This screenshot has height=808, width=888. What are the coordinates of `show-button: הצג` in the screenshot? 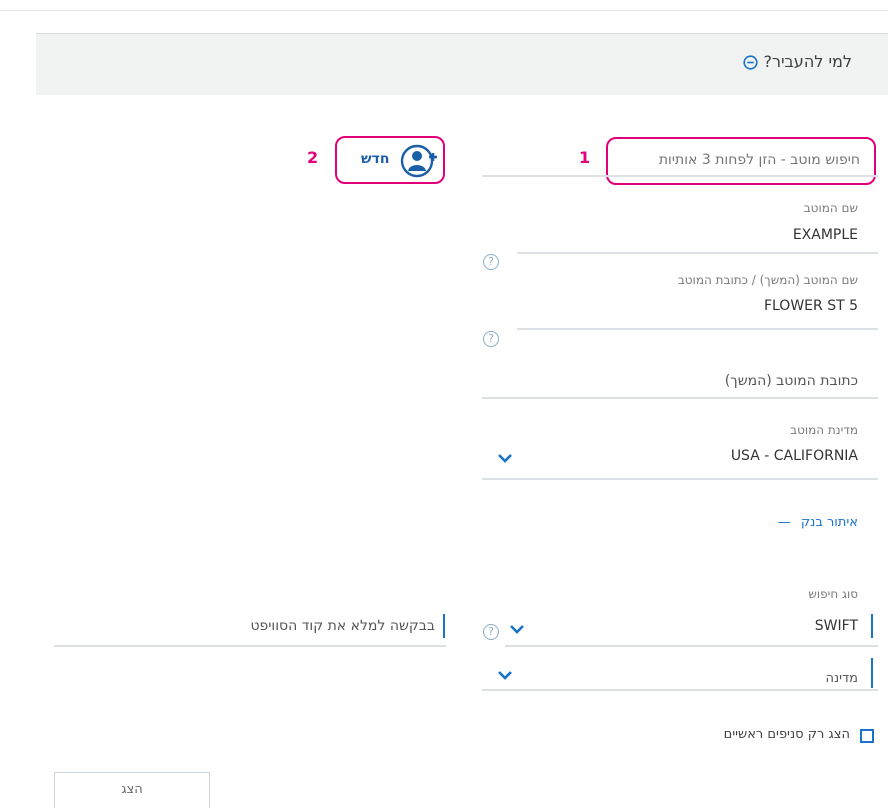 It's located at (132, 790).